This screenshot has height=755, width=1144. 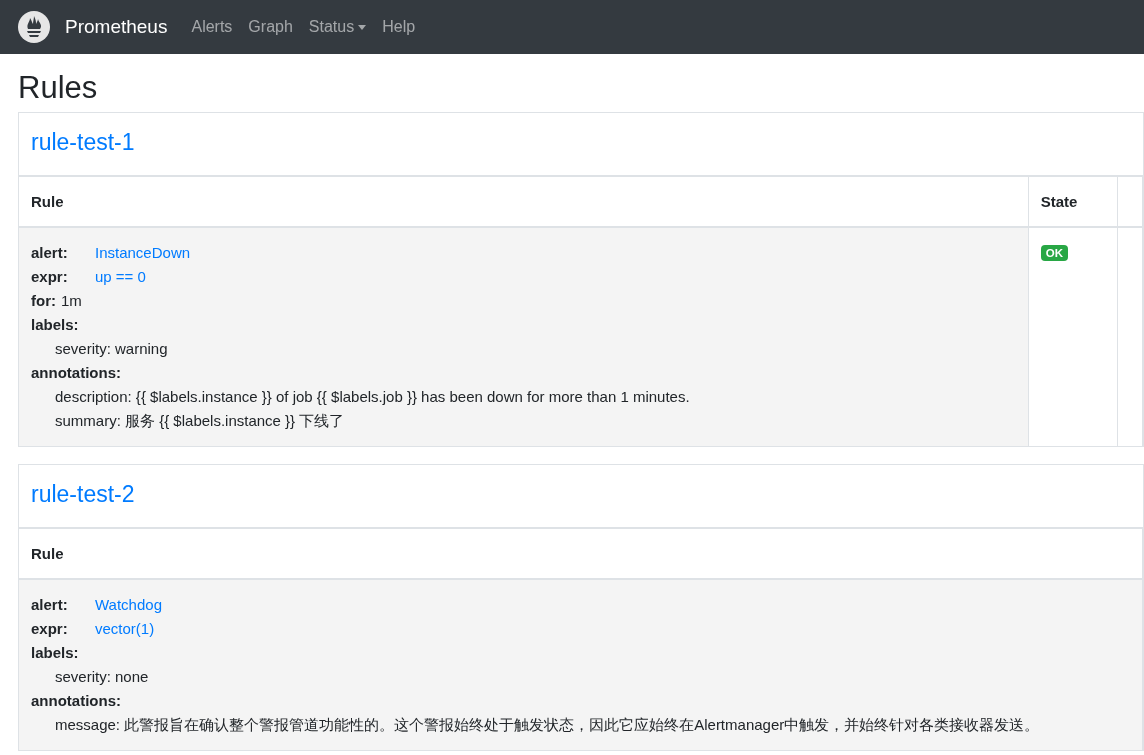 I want to click on page-title: Rules, so click(x=58, y=88).